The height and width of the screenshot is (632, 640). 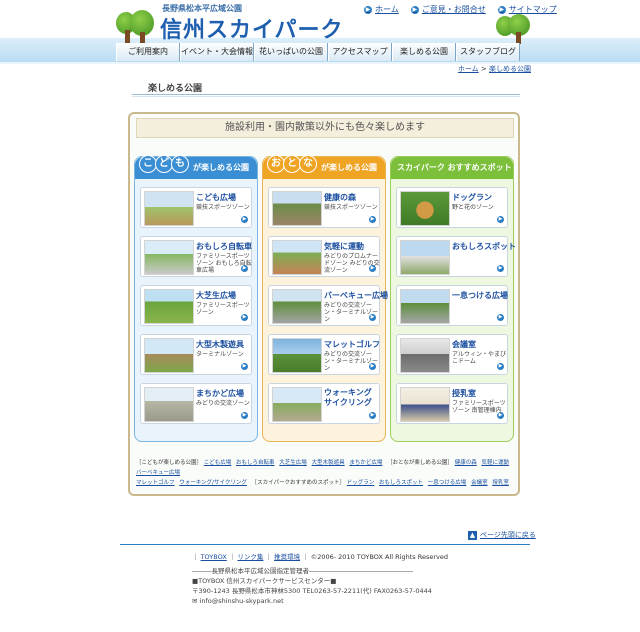 What do you see at coordinates (508, 535) in the screenshot?
I see `back-to-top-label: ページ先頭に戻る` at bounding box center [508, 535].